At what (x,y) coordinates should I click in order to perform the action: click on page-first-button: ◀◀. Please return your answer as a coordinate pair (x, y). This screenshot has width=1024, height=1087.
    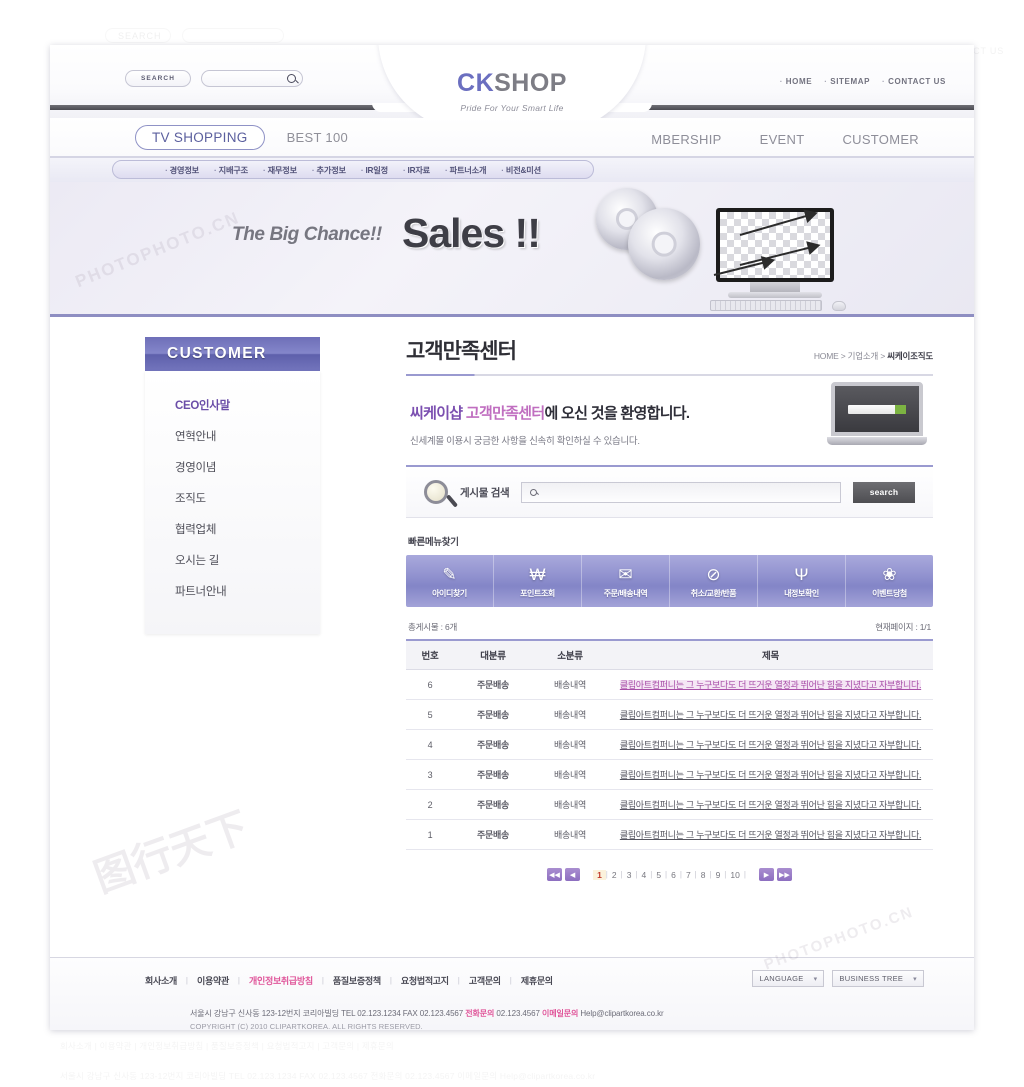
    Looking at the image, I should click on (555, 874).